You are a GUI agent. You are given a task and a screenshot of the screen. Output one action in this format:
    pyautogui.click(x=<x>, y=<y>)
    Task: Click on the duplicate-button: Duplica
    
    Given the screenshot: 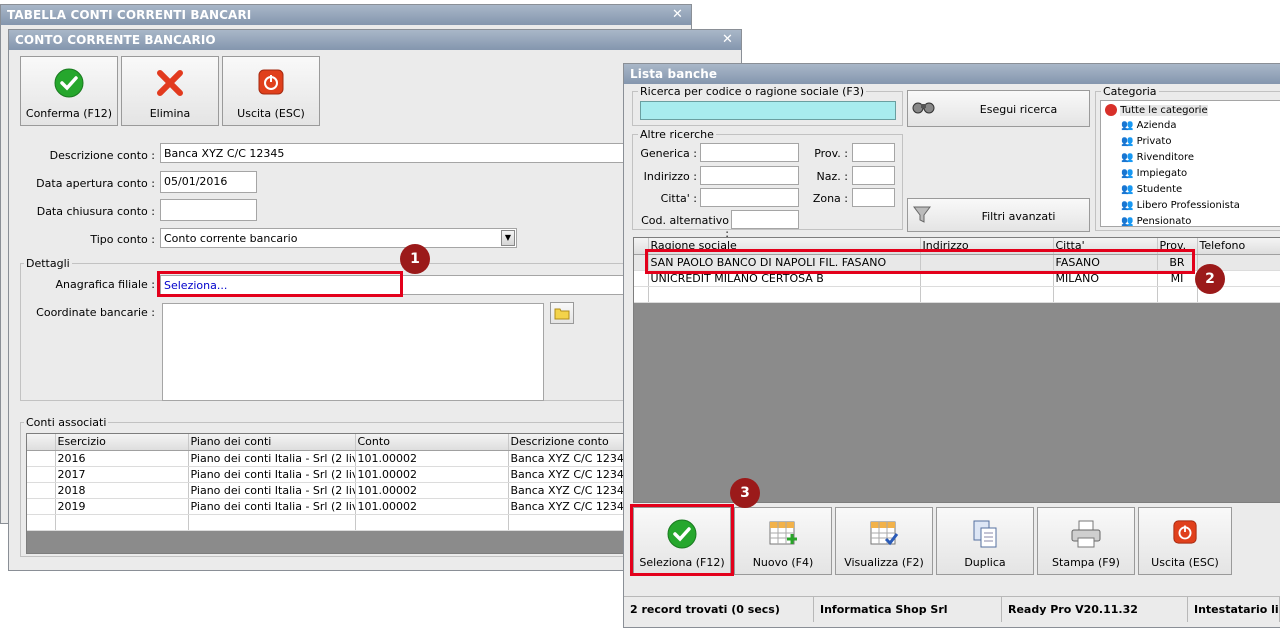 What is the action you would take?
    pyautogui.click(x=985, y=541)
    